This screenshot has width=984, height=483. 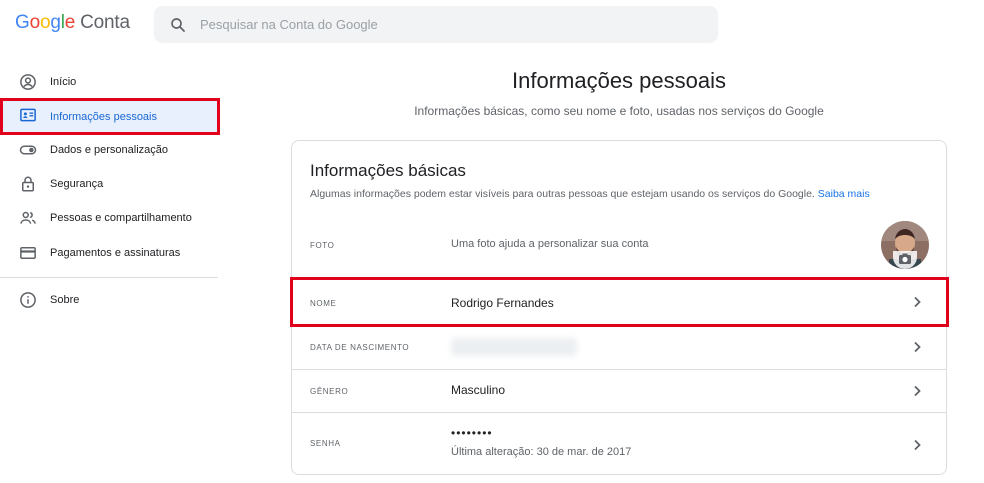 What do you see at coordinates (619, 348) in the screenshot?
I see `birthday-row: DATA DE NASCIMENTO` at bounding box center [619, 348].